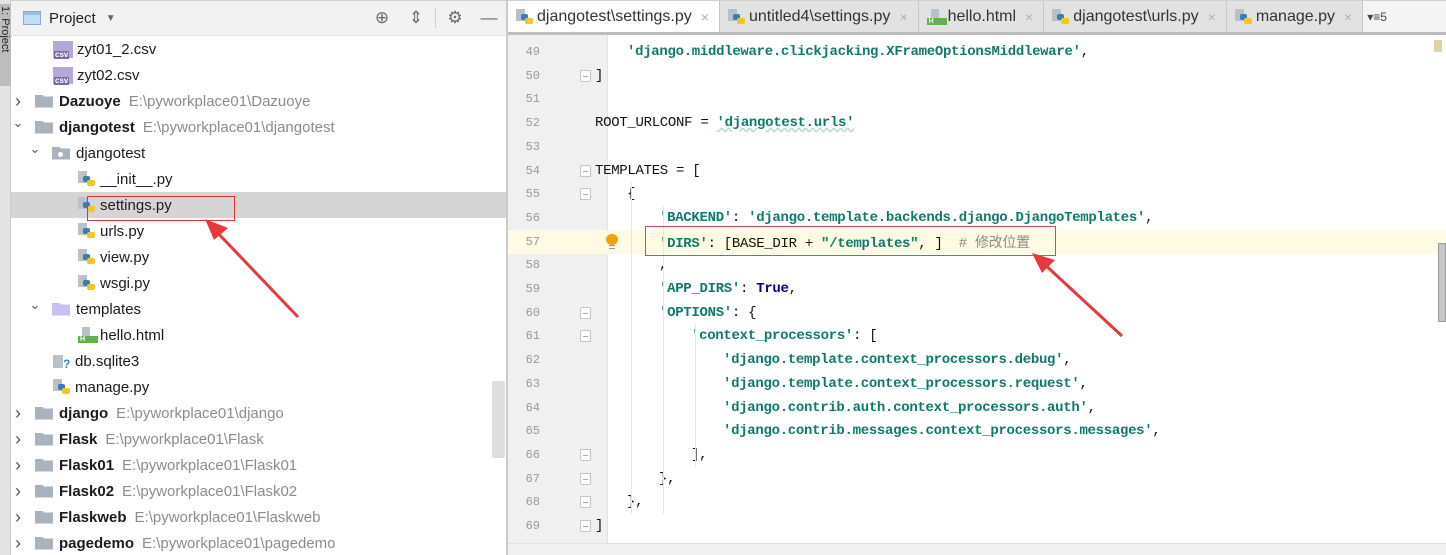 Image resolution: width=1446 pixels, height=555 pixels. What do you see at coordinates (977, 194) in the screenshot?
I see `code-line: 55{` at bounding box center [977, 194].